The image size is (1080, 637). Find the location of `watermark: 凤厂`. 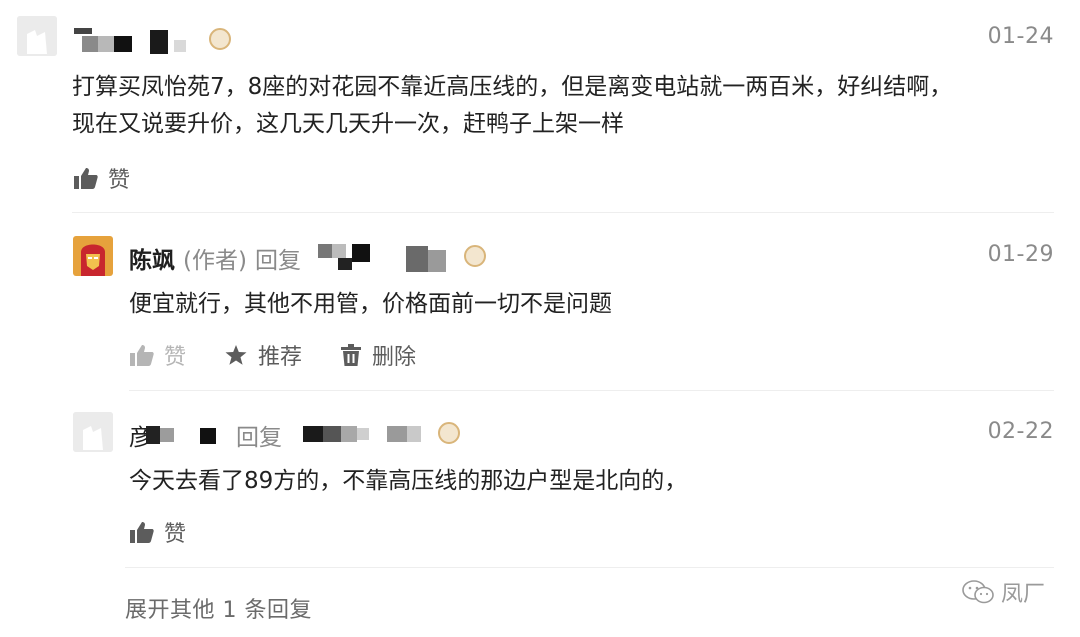

watermark: 凤厂 is located at coordinates (1003, 592).